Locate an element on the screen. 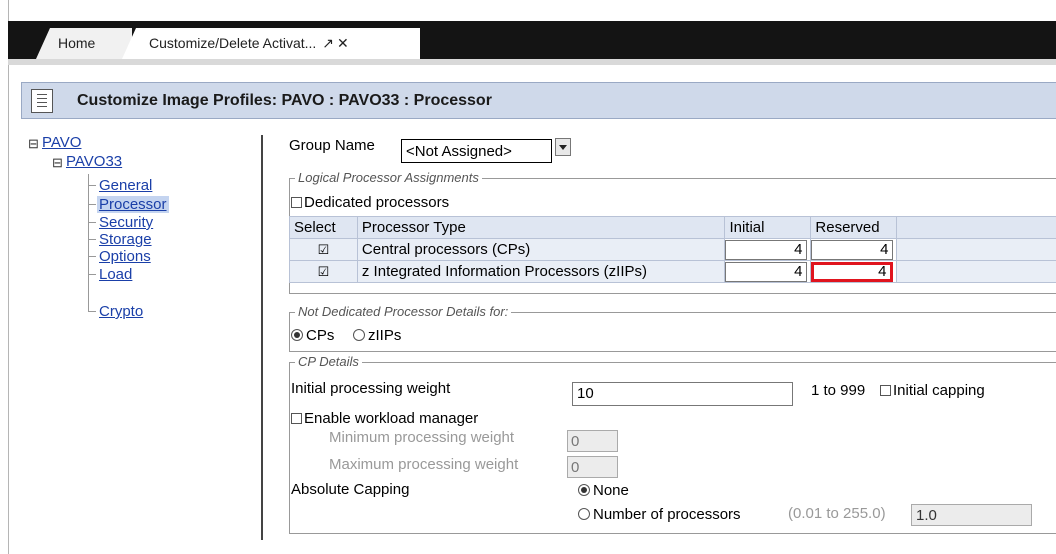 The height and width of the screenshot is (554, 1056). tree-item-general: General is located at coordinates (125, 185).